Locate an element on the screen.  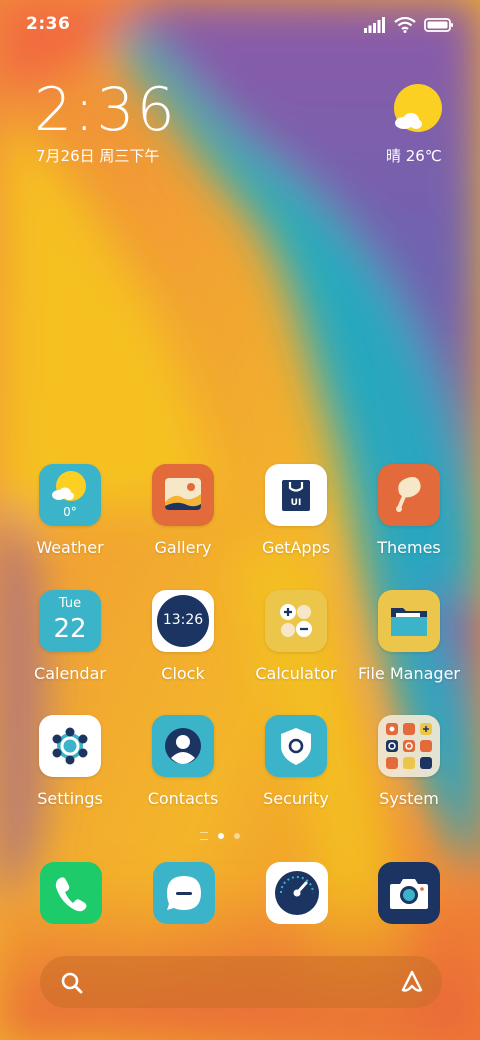
app-weather: 0° Weather is located at coordinates (70, 510).